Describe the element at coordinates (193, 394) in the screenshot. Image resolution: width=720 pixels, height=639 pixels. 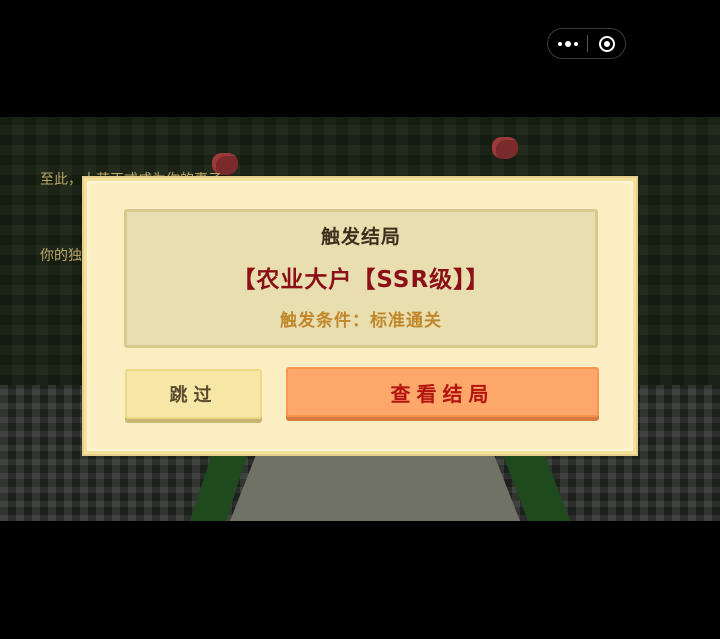
I see `skip-button: 跳过` at that location.